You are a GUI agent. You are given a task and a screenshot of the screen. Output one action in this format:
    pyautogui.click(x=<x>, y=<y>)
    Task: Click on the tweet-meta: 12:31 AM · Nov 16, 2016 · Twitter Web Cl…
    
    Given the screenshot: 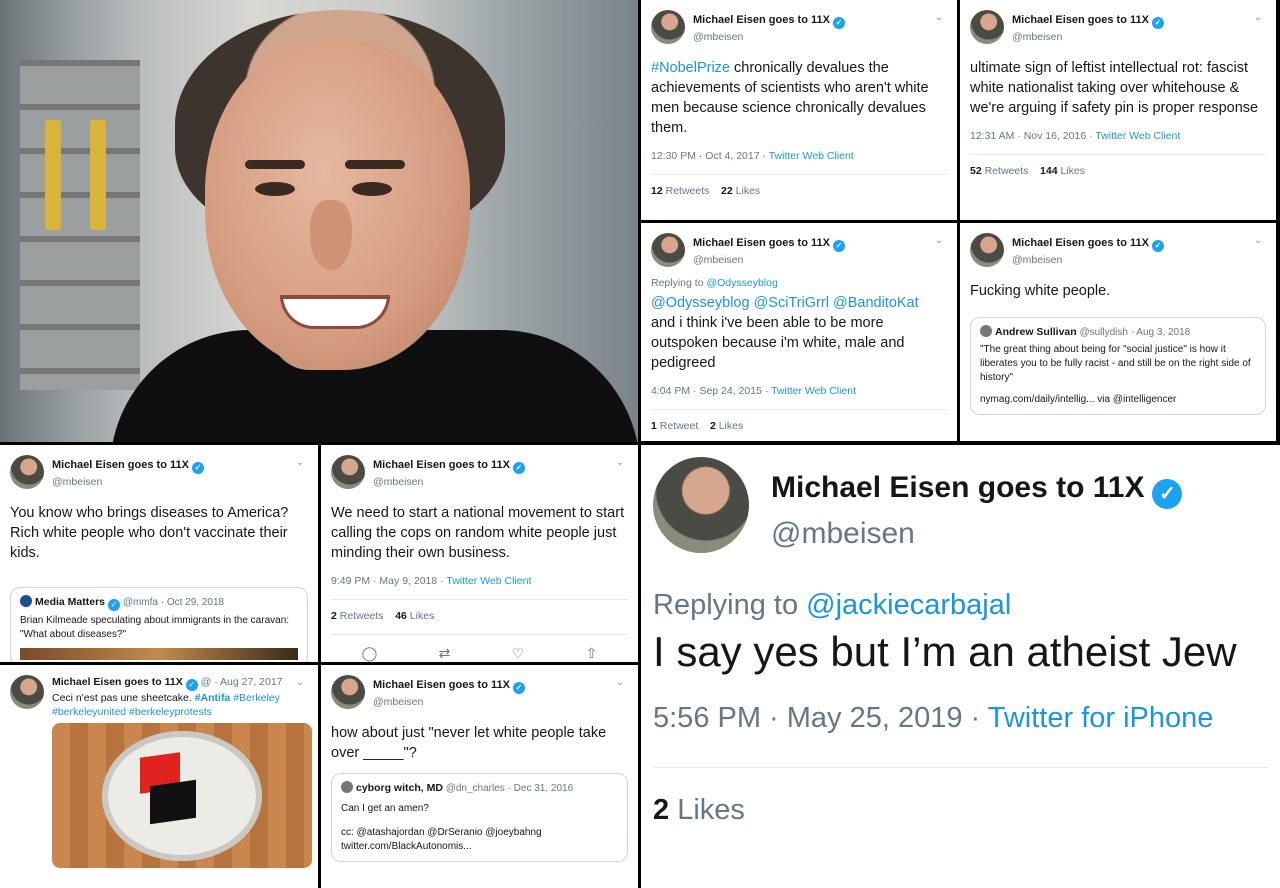 What is the action you would take?
    pyautogui.click(x=1075, y=136)
    